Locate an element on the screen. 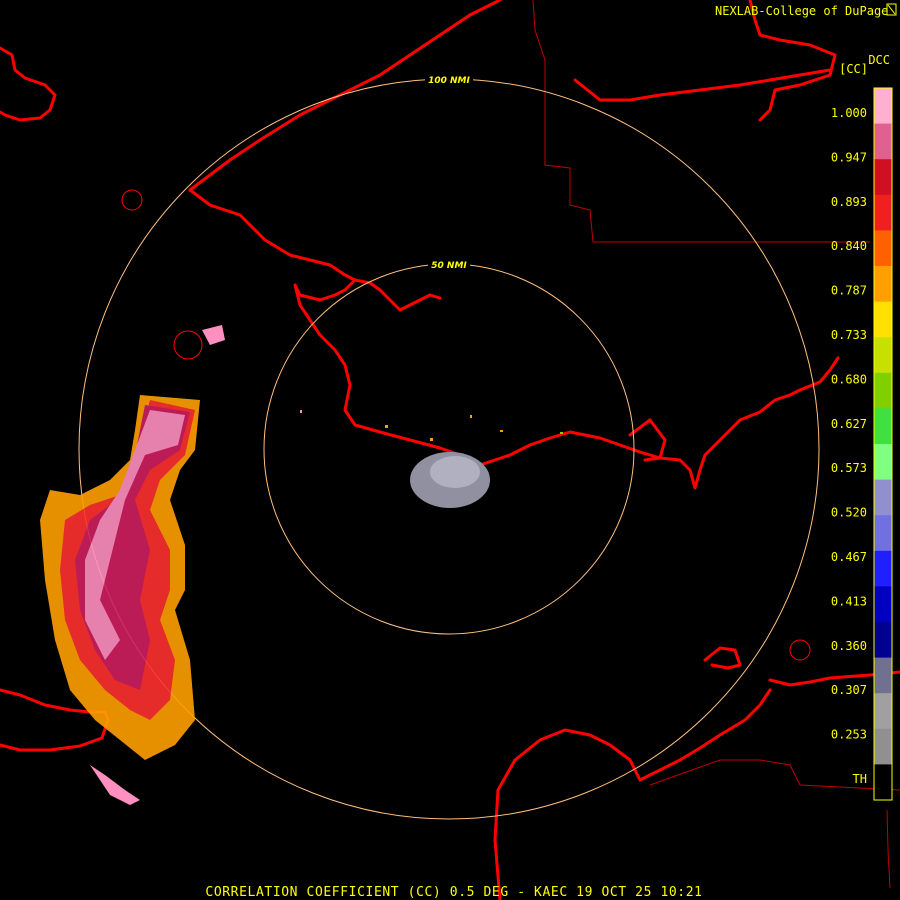  color-scale-label: 0.360 is located at coordinates (849, 646).